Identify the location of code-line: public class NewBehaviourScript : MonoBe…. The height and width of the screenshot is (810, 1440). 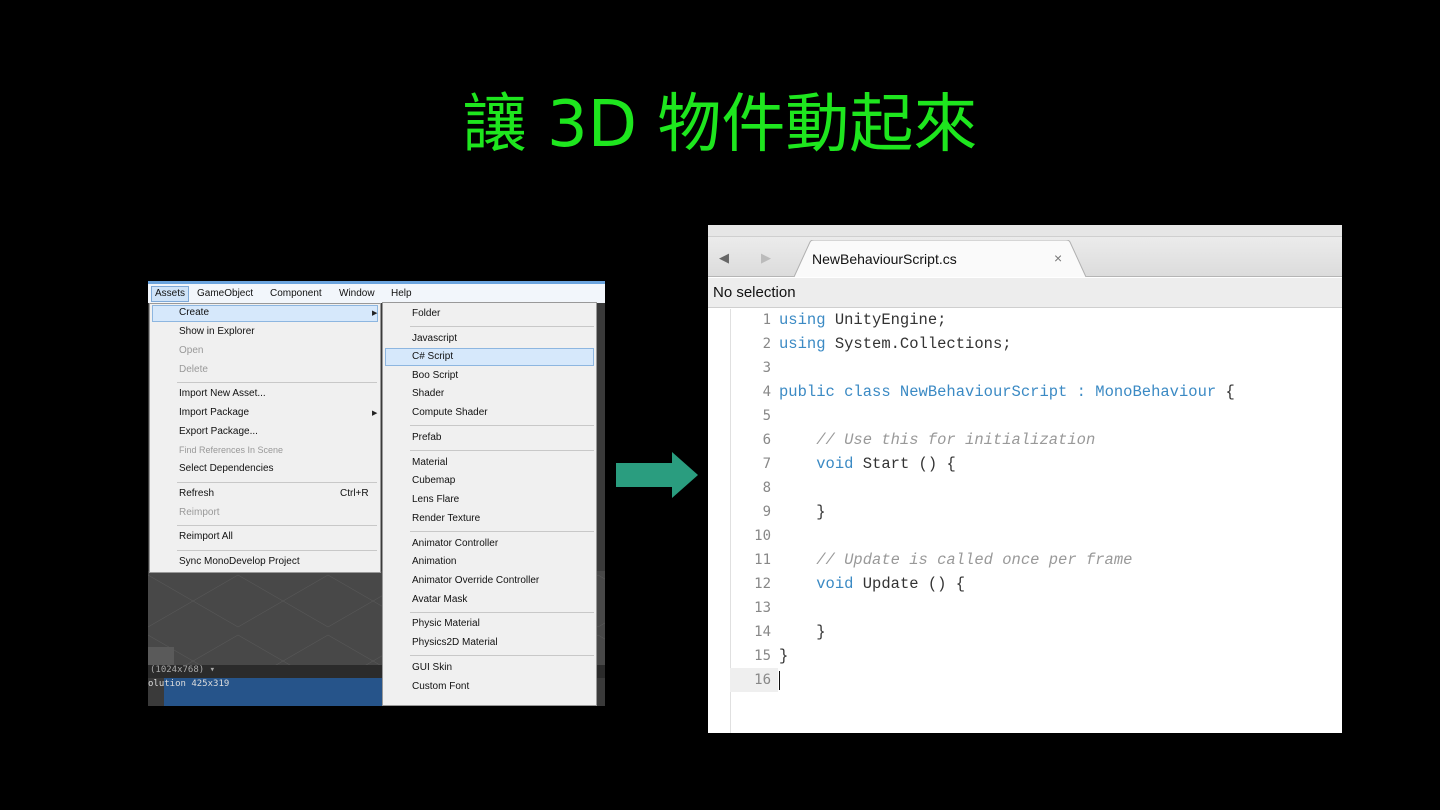
(1007, 392).